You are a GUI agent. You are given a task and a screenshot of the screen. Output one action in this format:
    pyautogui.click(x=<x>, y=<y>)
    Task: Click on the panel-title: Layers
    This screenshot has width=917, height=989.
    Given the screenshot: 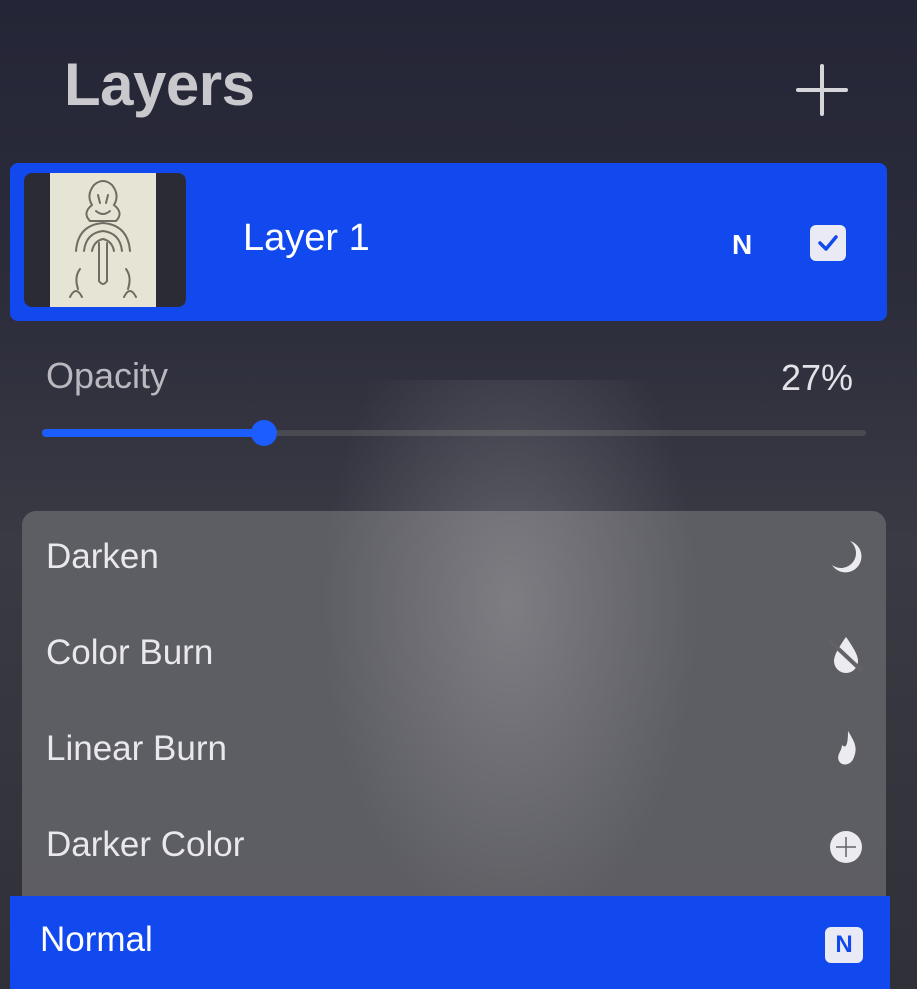 What is the action you would take?
    pyautogui.click(x=159, y=84)
    